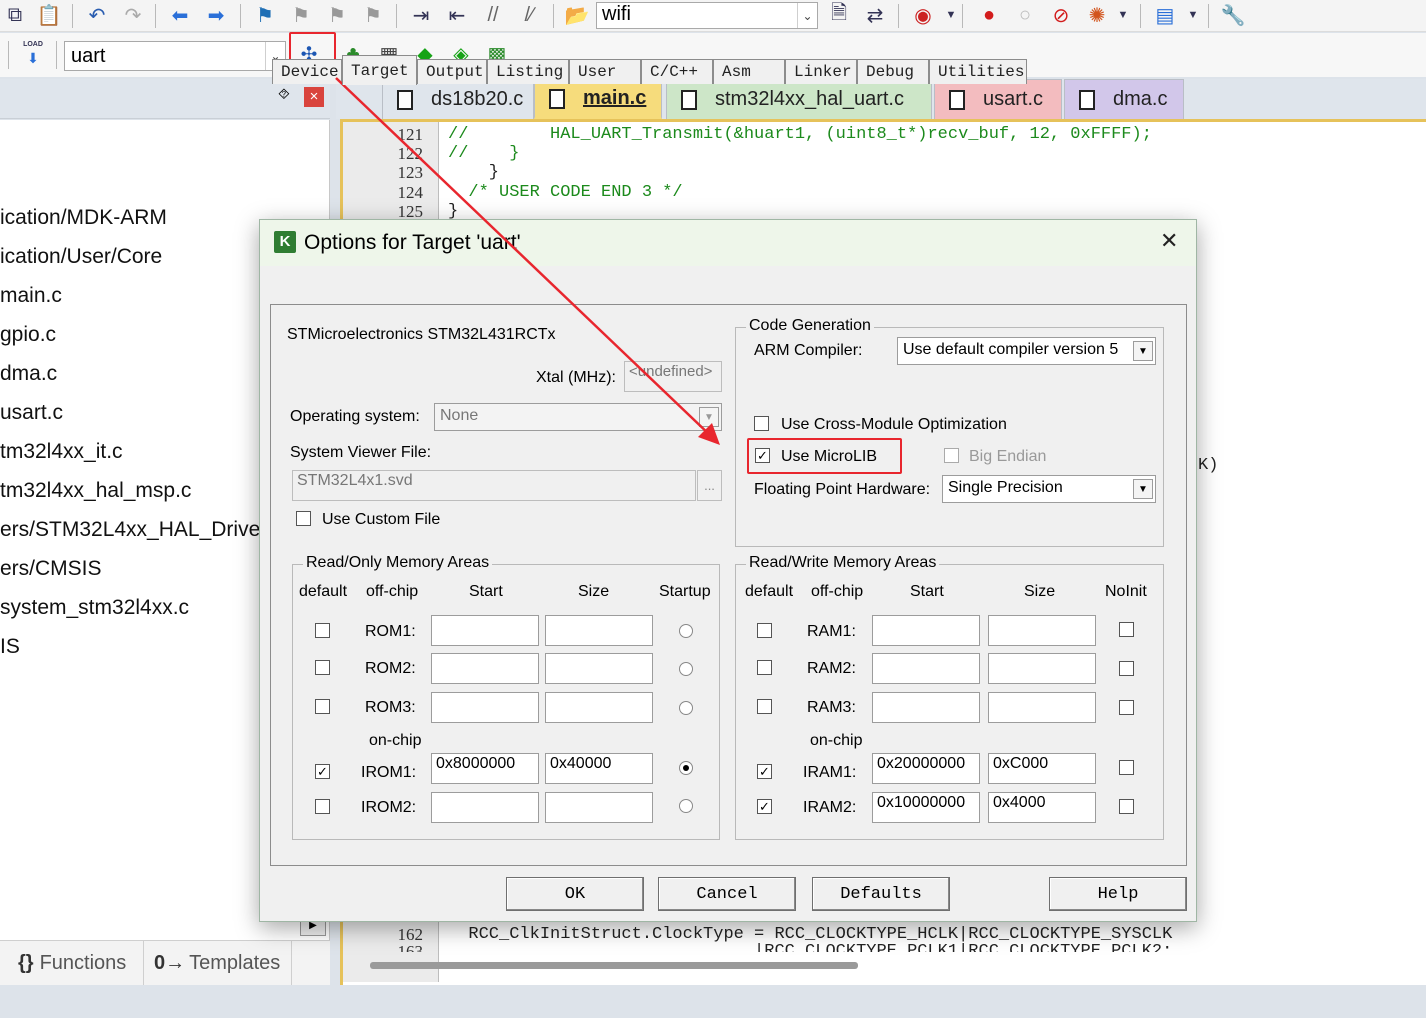 This screenshot has width=1426, height=1018. I want to click on tab-target: Target, so click(379, 70).